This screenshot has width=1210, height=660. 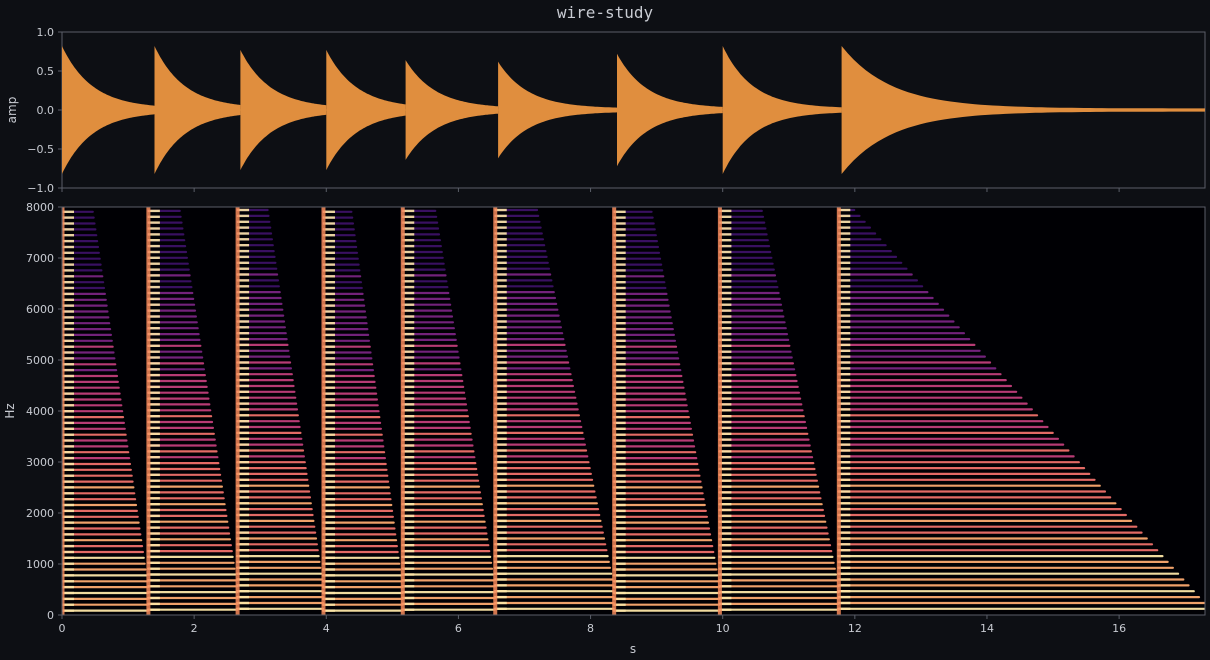 I want to click on spectrogram-x-tick-label: 16, so click(x=1119, y=628).